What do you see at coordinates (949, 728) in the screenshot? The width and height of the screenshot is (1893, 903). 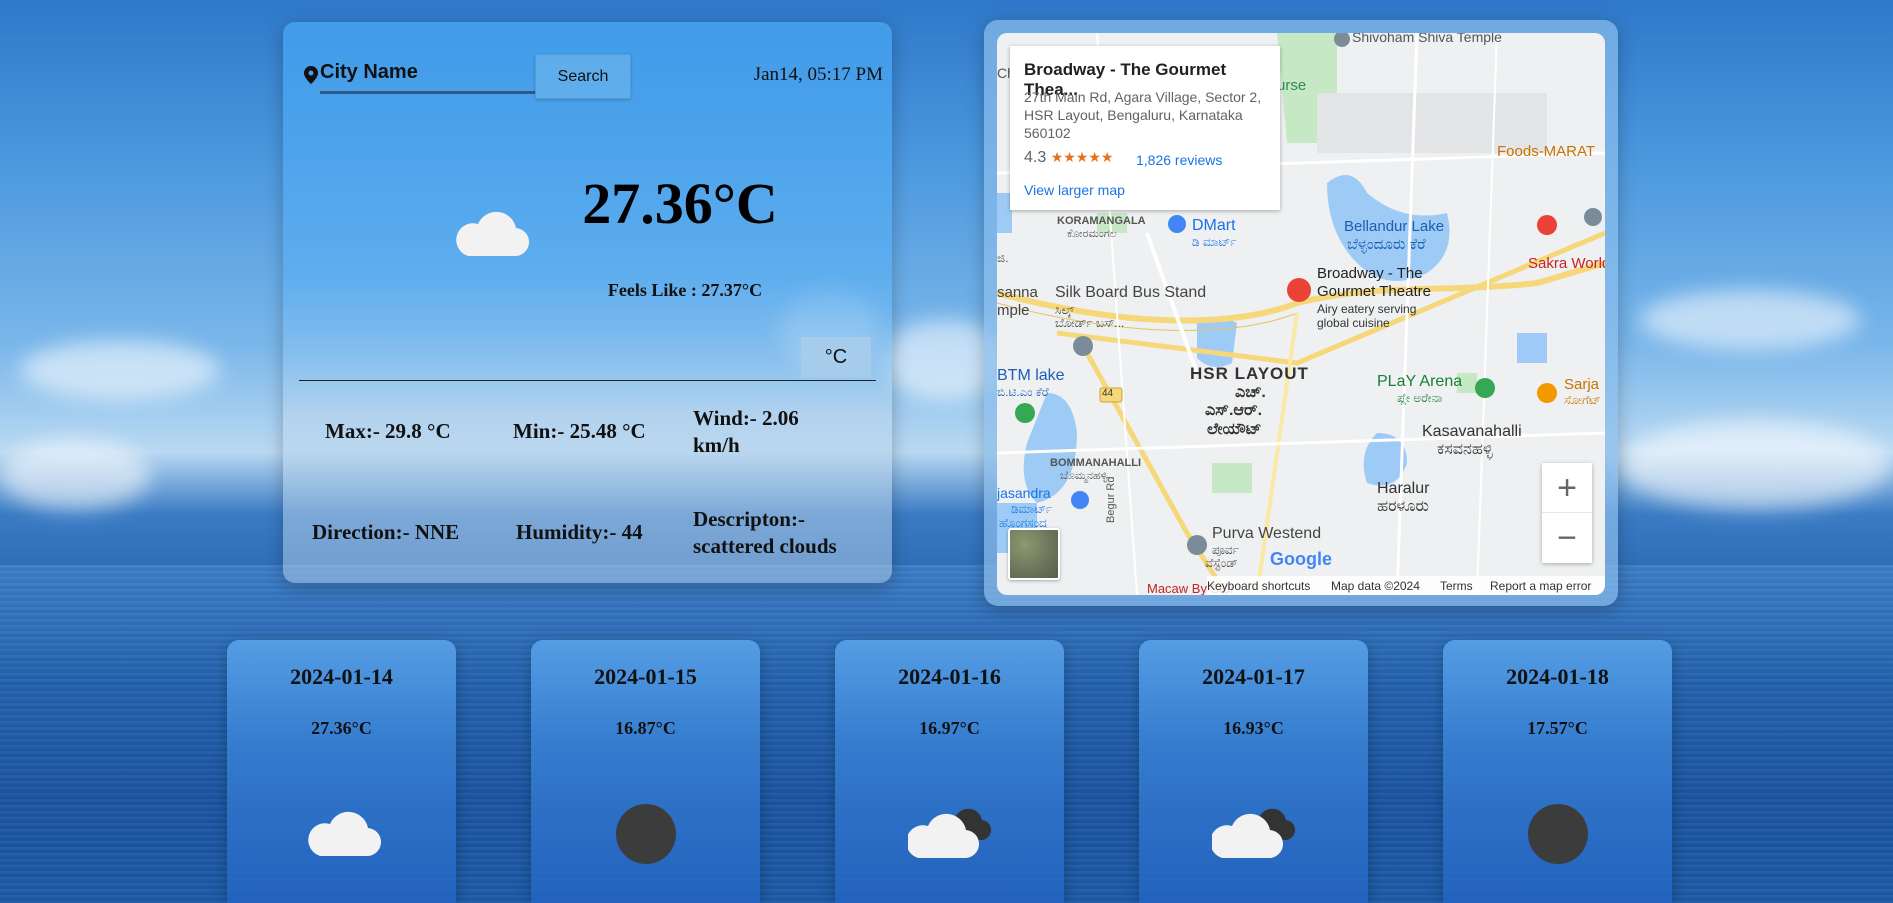 I see `forecast-temp: 16.97°C` at bounding box center [949, 728].